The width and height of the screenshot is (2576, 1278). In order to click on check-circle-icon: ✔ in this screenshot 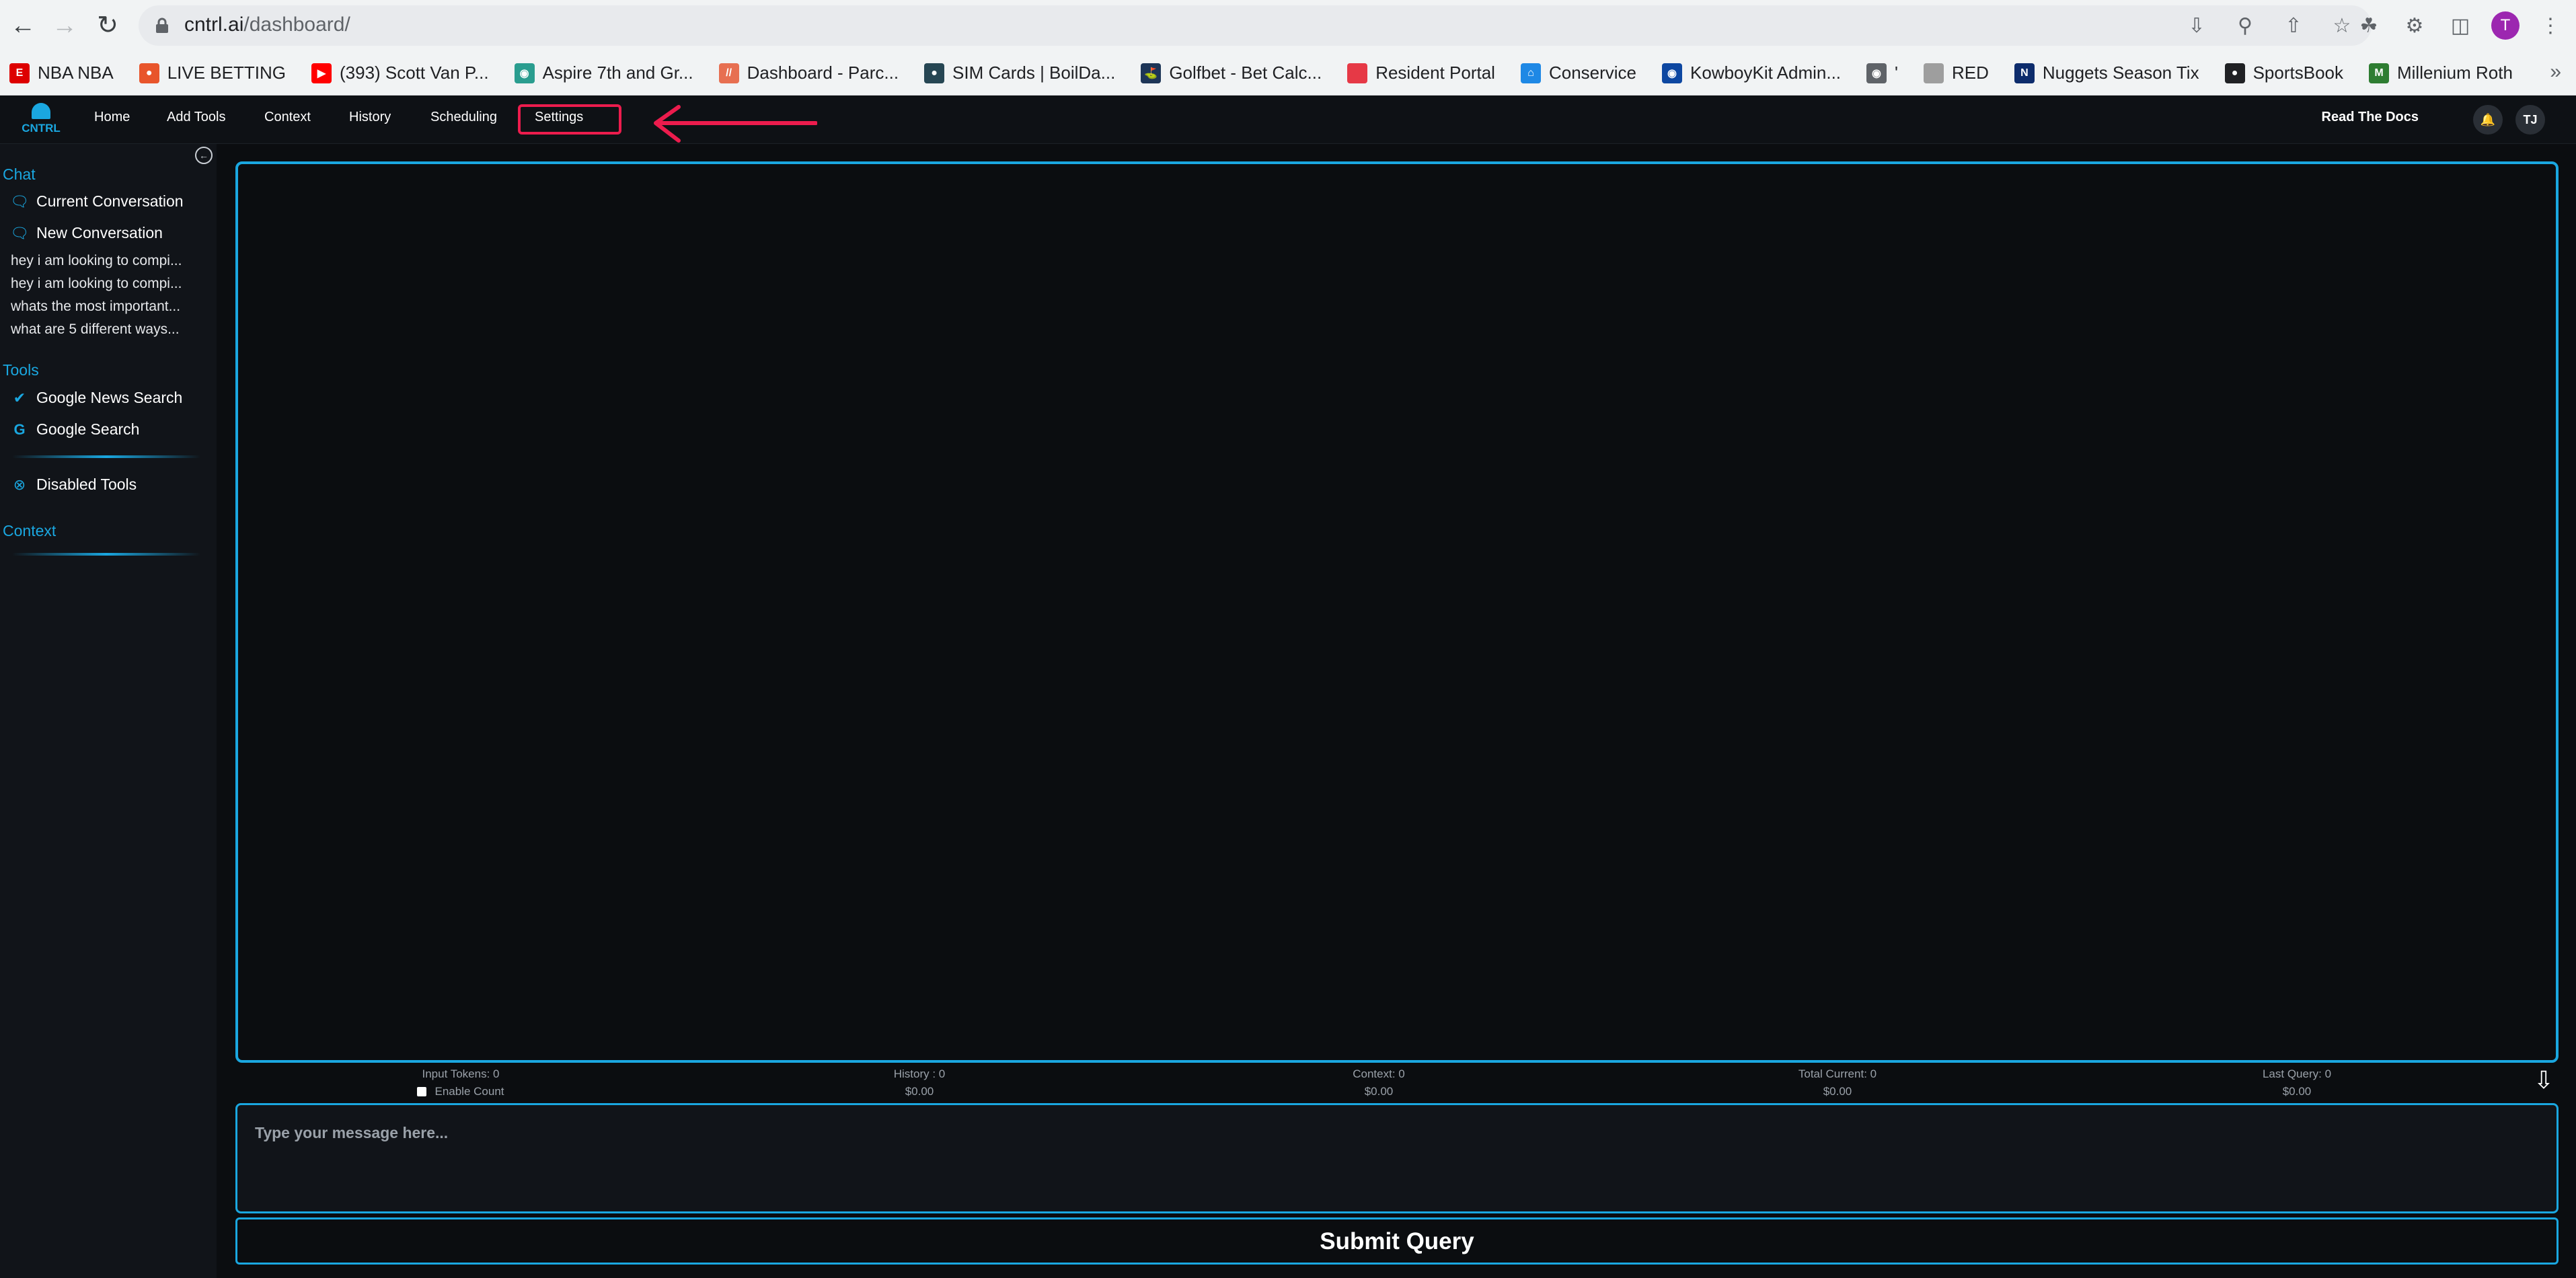, I will do `click(19, 397)`.